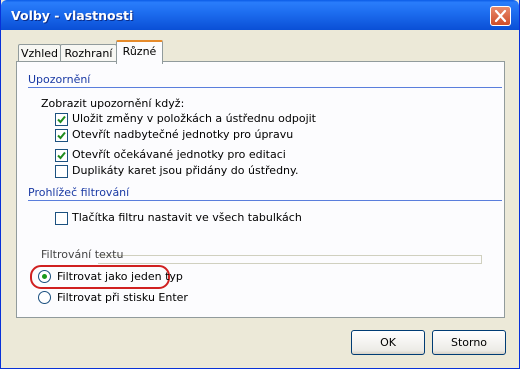  I want to click on ok-button: OK, so click(388, 342).